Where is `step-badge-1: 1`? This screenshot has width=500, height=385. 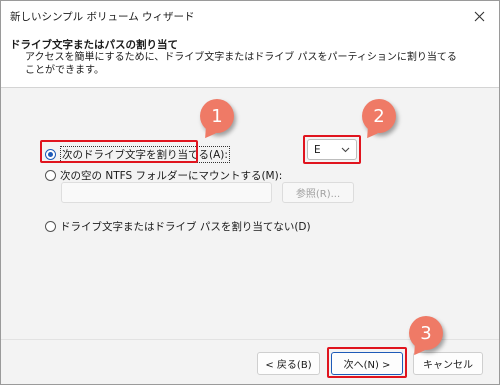
step-badge-1: 1 is located at coordinates (217, 116).